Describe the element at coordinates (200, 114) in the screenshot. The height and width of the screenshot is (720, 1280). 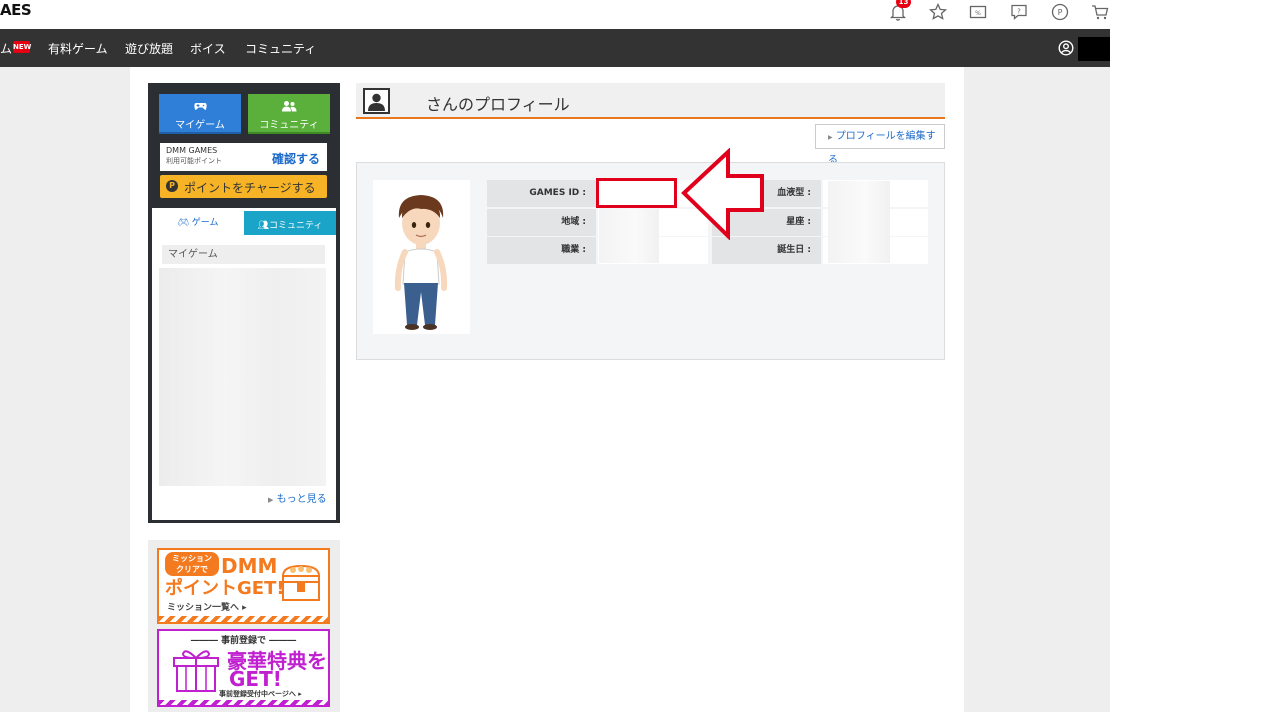
I see `mygame-button: マイゲーム` at that location.